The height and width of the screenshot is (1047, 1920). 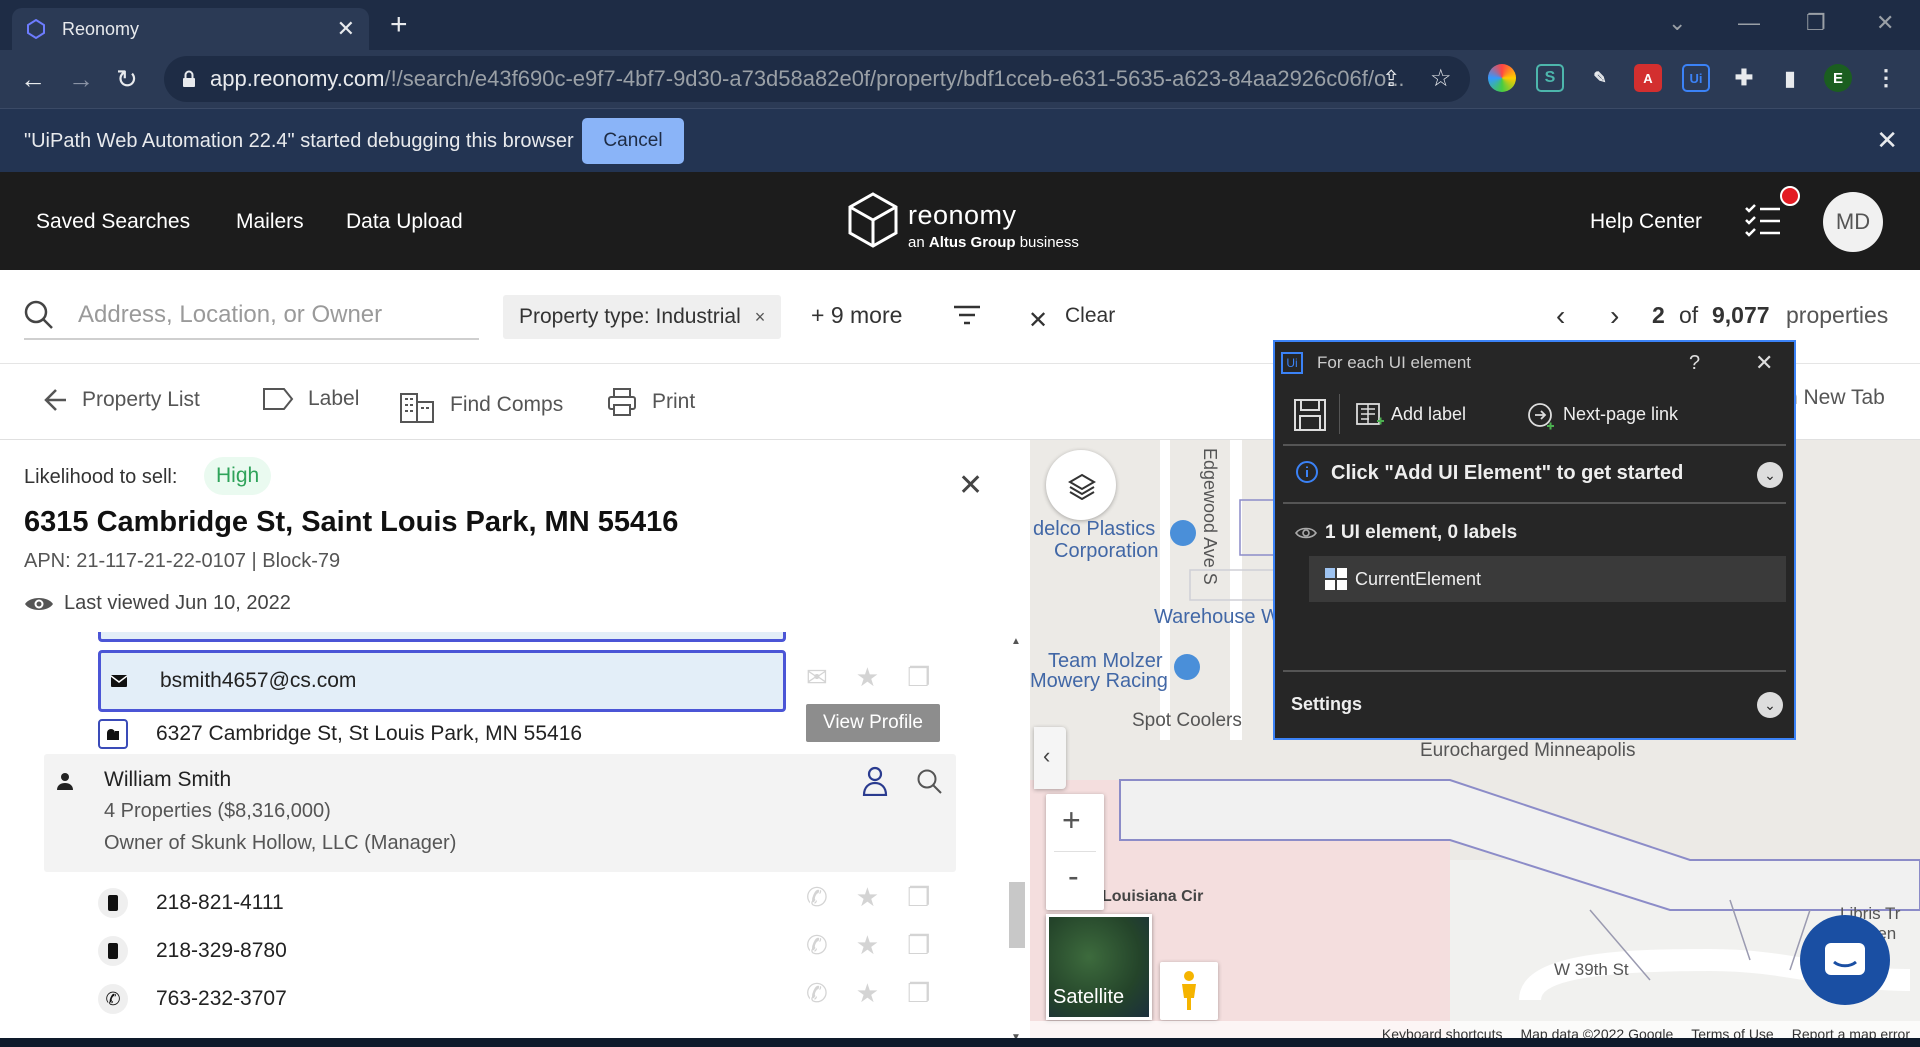 I want to click on share-icon: ⇪, so click(x=1391, y=79).